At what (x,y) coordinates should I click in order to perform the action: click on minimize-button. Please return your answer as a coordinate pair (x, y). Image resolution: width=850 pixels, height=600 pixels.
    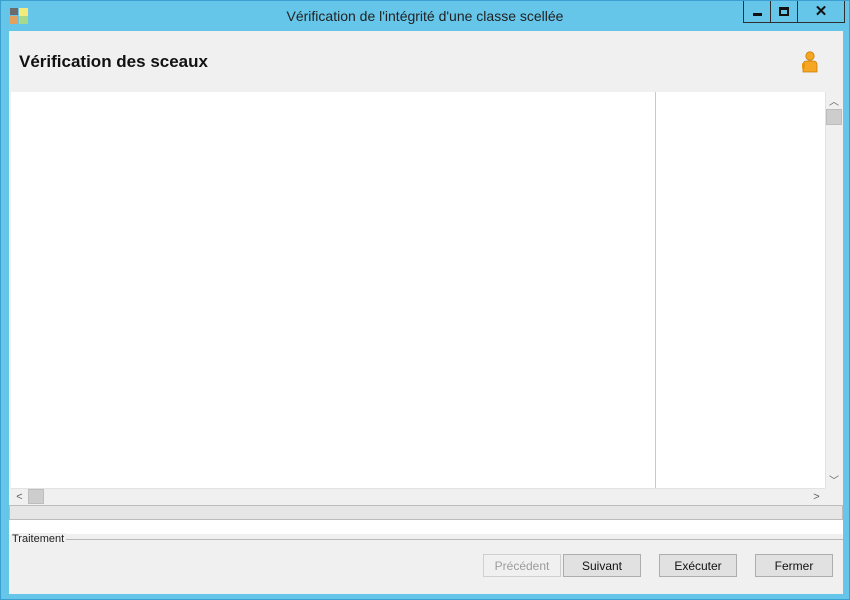
    Looking at the image, I should click on (757, 12).